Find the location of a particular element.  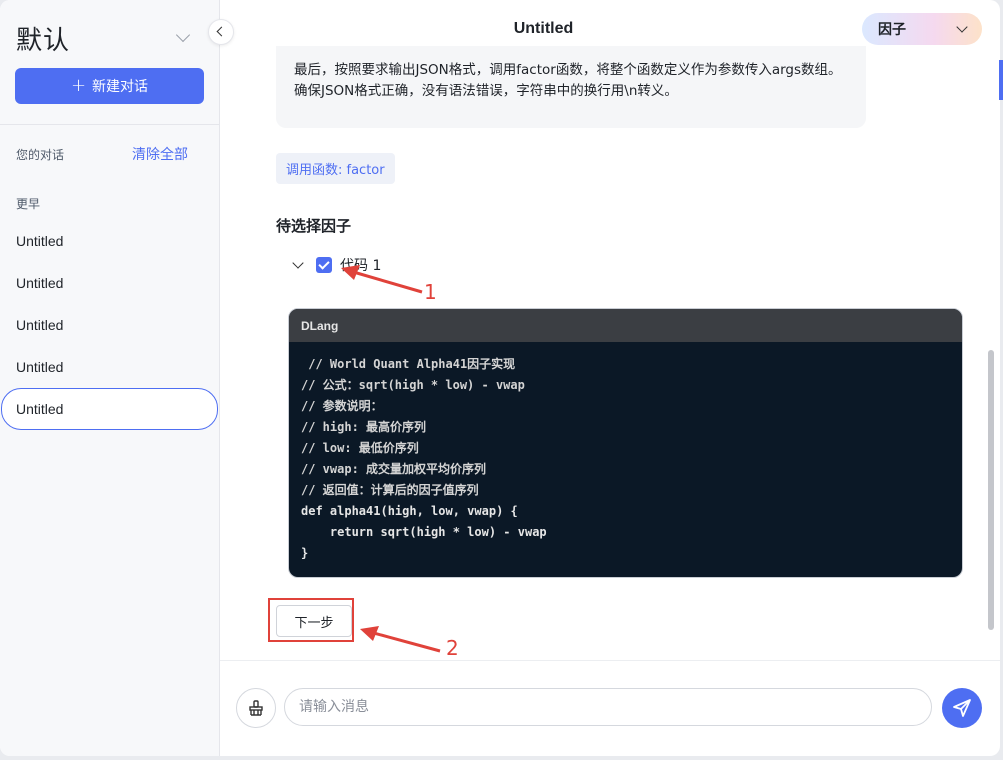

annotation-label-1: 1 is located at coordinates (430, 292).